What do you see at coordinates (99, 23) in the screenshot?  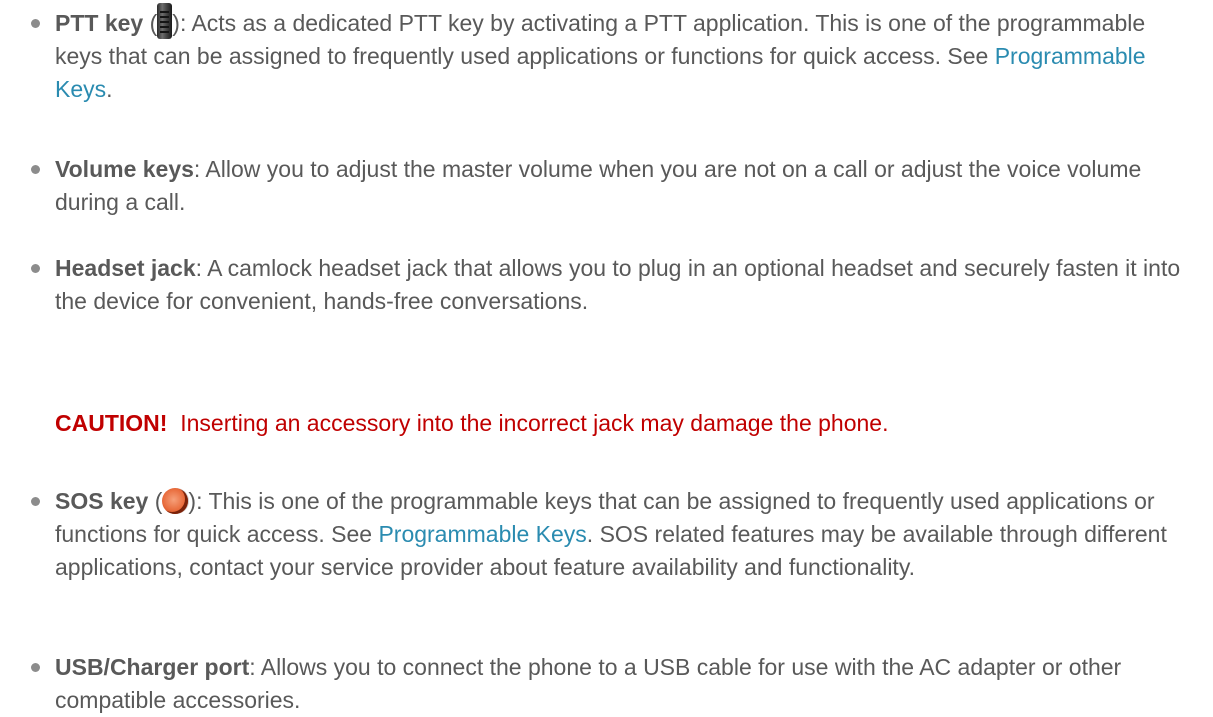 I see `ptt-key-term: PTT key` at bounding box center [99, 23].